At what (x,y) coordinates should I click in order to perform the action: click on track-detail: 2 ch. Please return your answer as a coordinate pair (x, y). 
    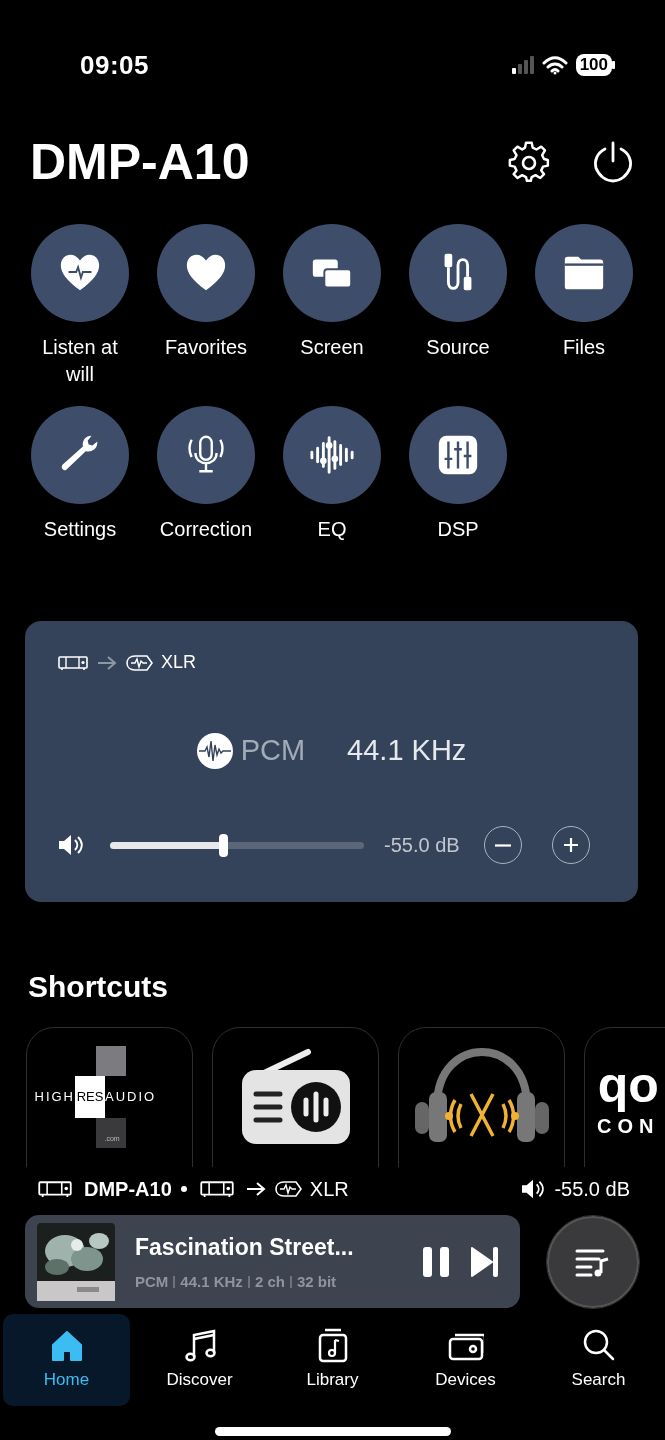
    Looking at the image, I should click on (269, 1281).